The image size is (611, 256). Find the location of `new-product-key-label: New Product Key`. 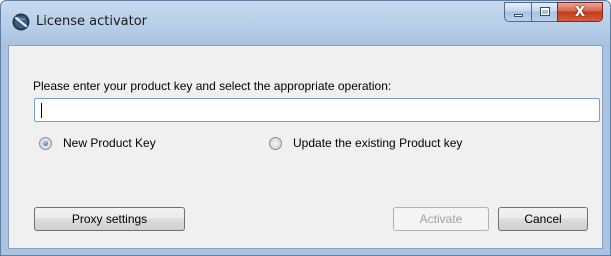

new-product-key-label: New Product Key is located at coordinates (109, 143).